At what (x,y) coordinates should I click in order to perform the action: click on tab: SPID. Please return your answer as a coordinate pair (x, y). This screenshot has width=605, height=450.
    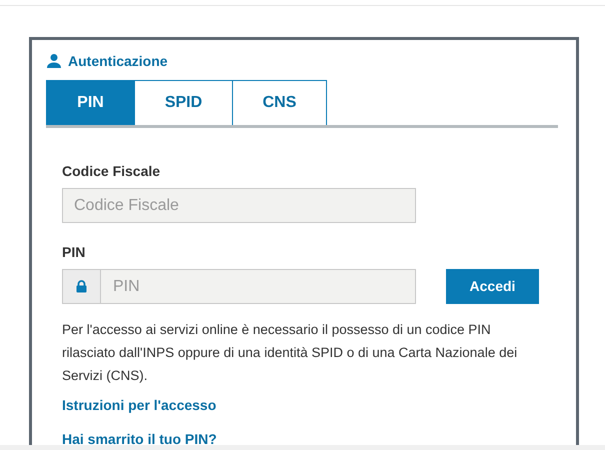
    Looking at the image, I should click on (184, 102).